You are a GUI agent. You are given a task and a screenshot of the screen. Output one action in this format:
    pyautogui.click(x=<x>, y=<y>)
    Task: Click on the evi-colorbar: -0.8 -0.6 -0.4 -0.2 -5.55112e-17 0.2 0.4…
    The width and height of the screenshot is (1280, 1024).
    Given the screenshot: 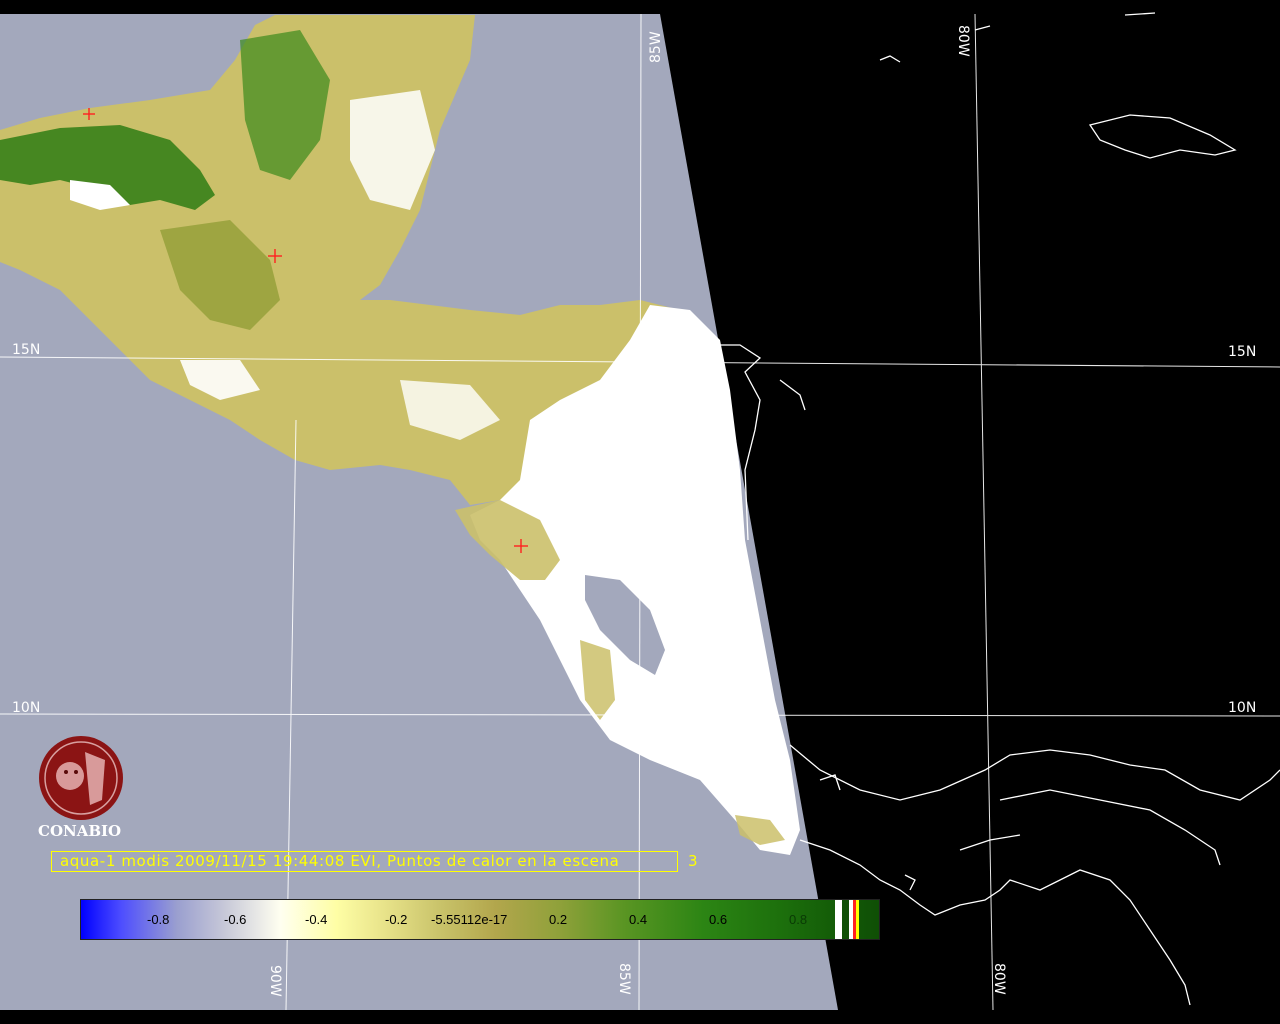 What is the action you would take?
    pyautogui.click(x=480, y=919)
    